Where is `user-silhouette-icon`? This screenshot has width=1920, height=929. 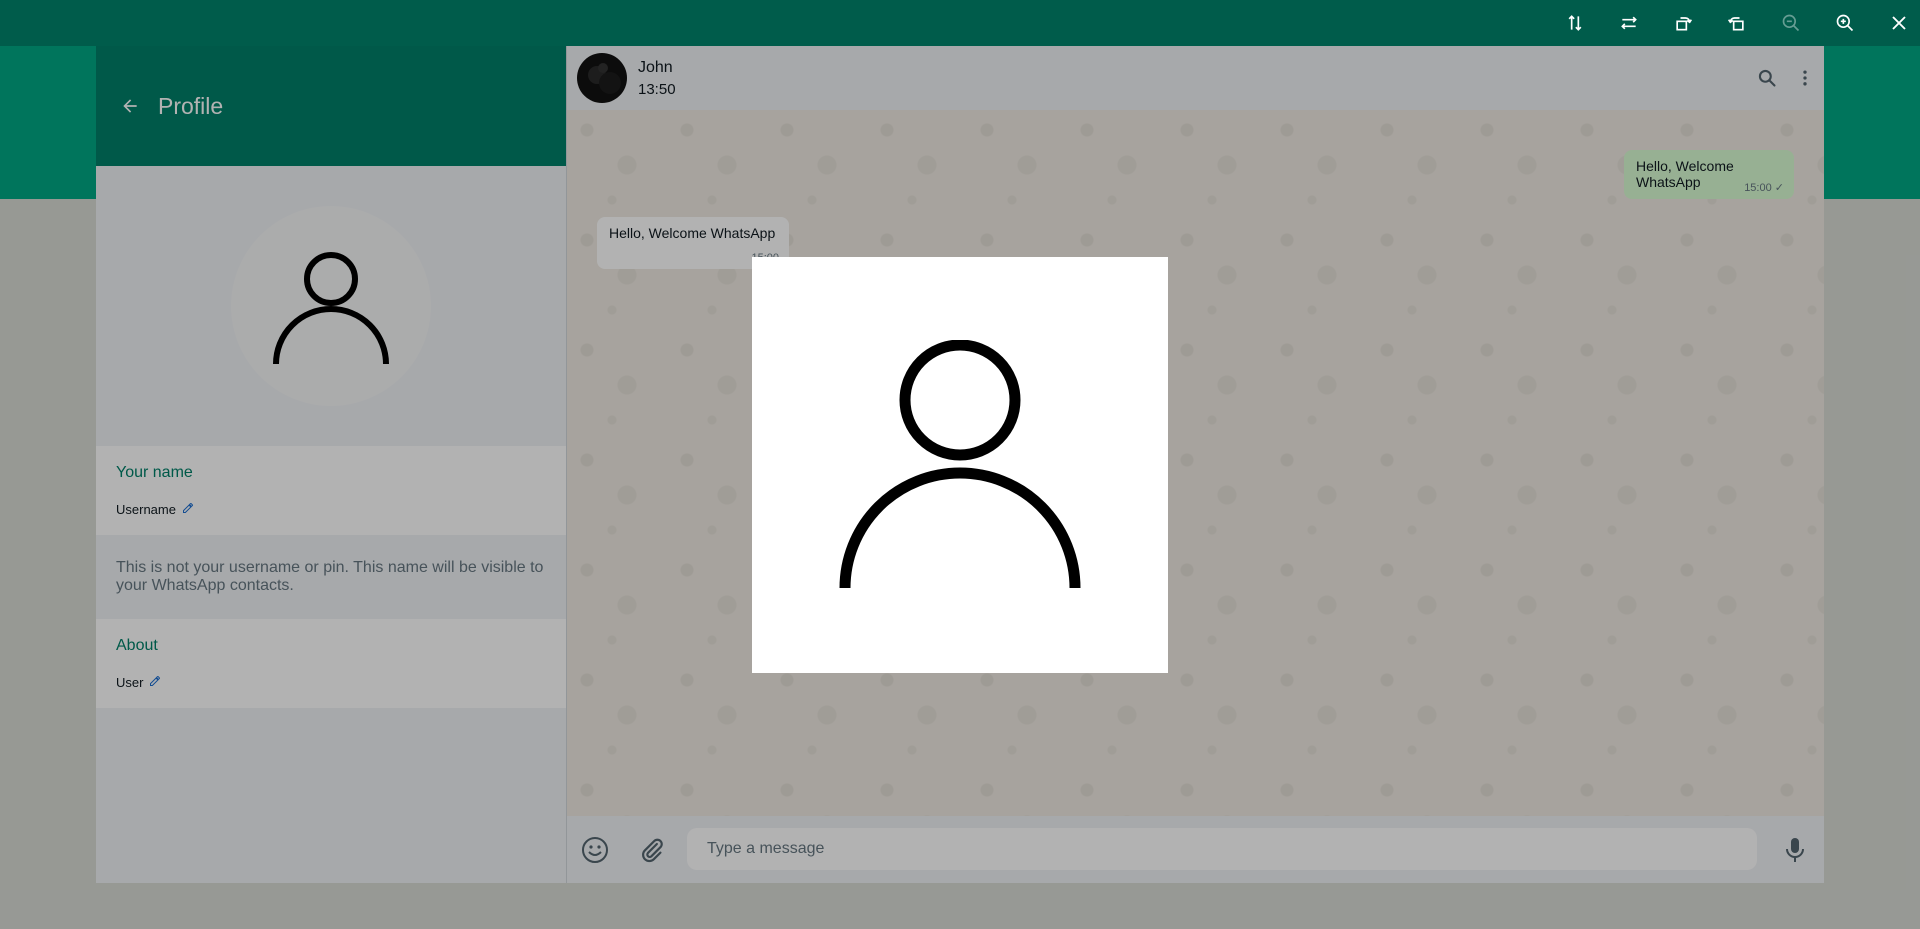 user-silhouette-icon is located at coordinates (960, 464).